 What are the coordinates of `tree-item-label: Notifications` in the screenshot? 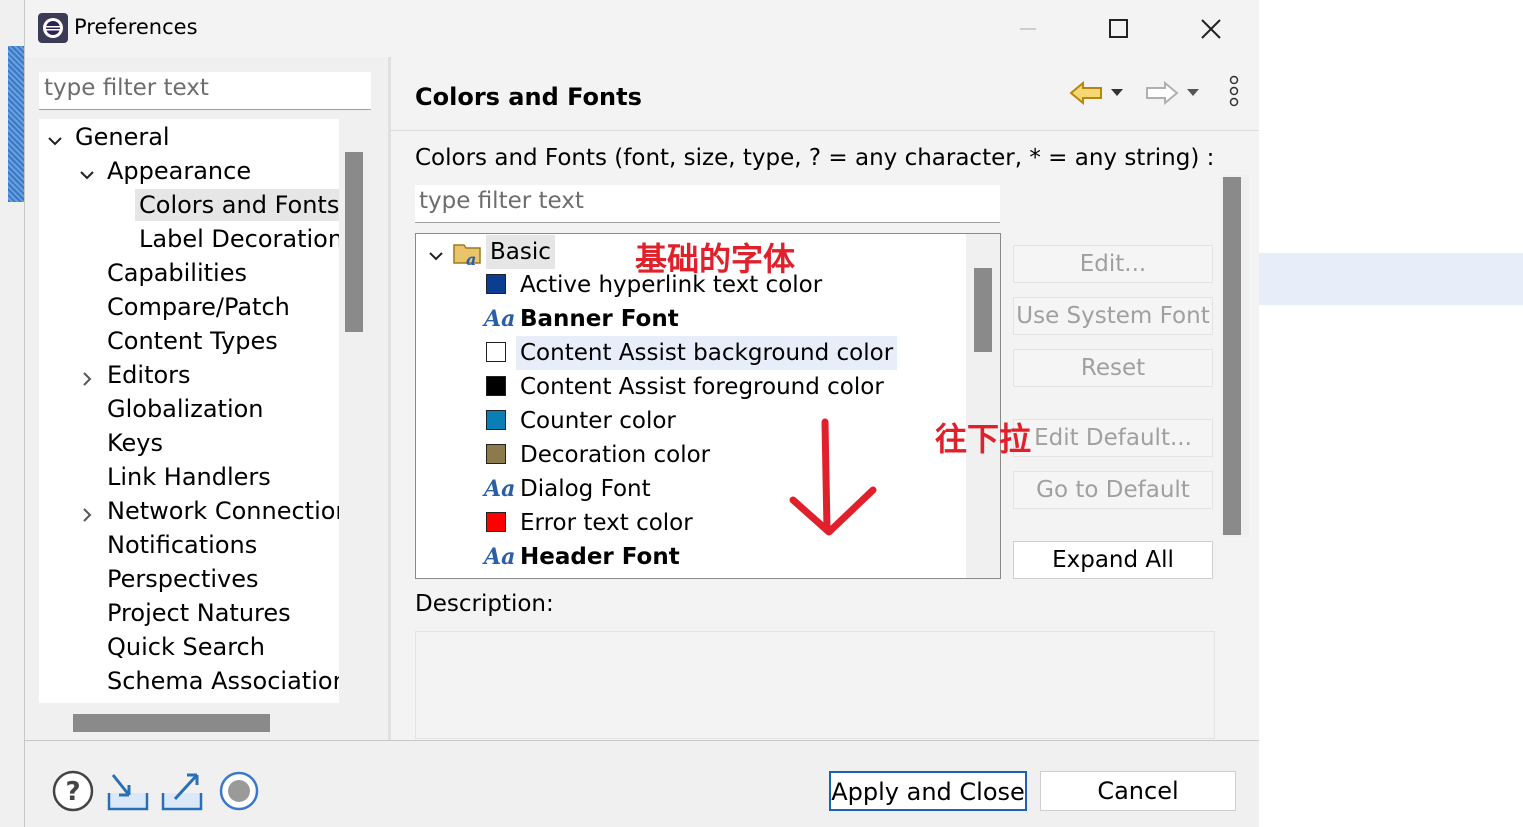 It's located at (182, 545).